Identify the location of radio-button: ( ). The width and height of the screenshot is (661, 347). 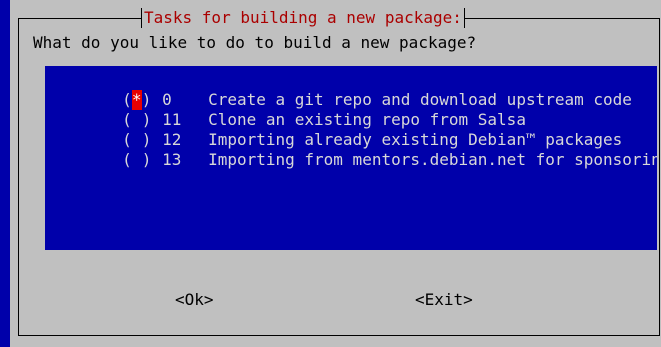
(142, 160).